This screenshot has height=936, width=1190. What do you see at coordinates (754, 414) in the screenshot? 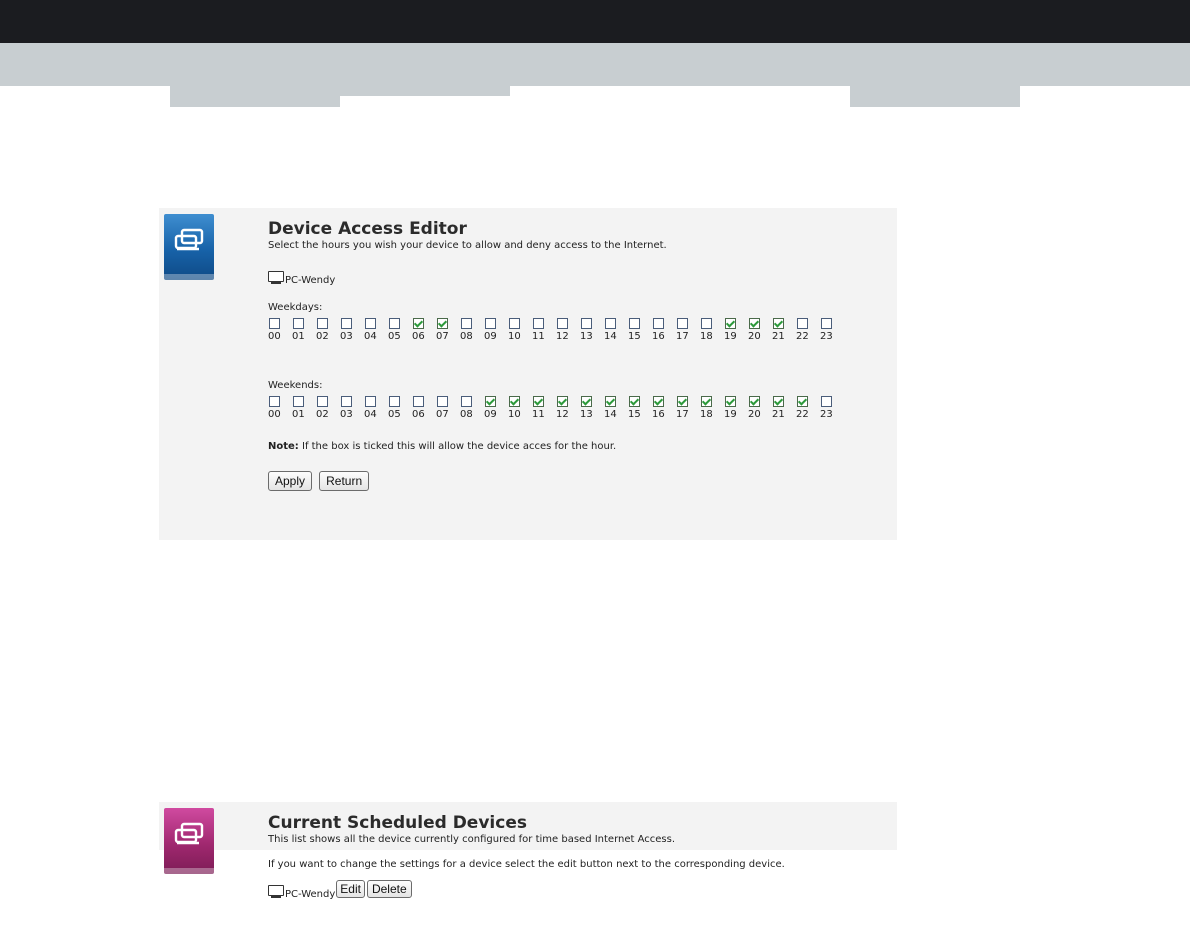
I see `weekend-hour-label: 20` at bounding box center [754, 414].